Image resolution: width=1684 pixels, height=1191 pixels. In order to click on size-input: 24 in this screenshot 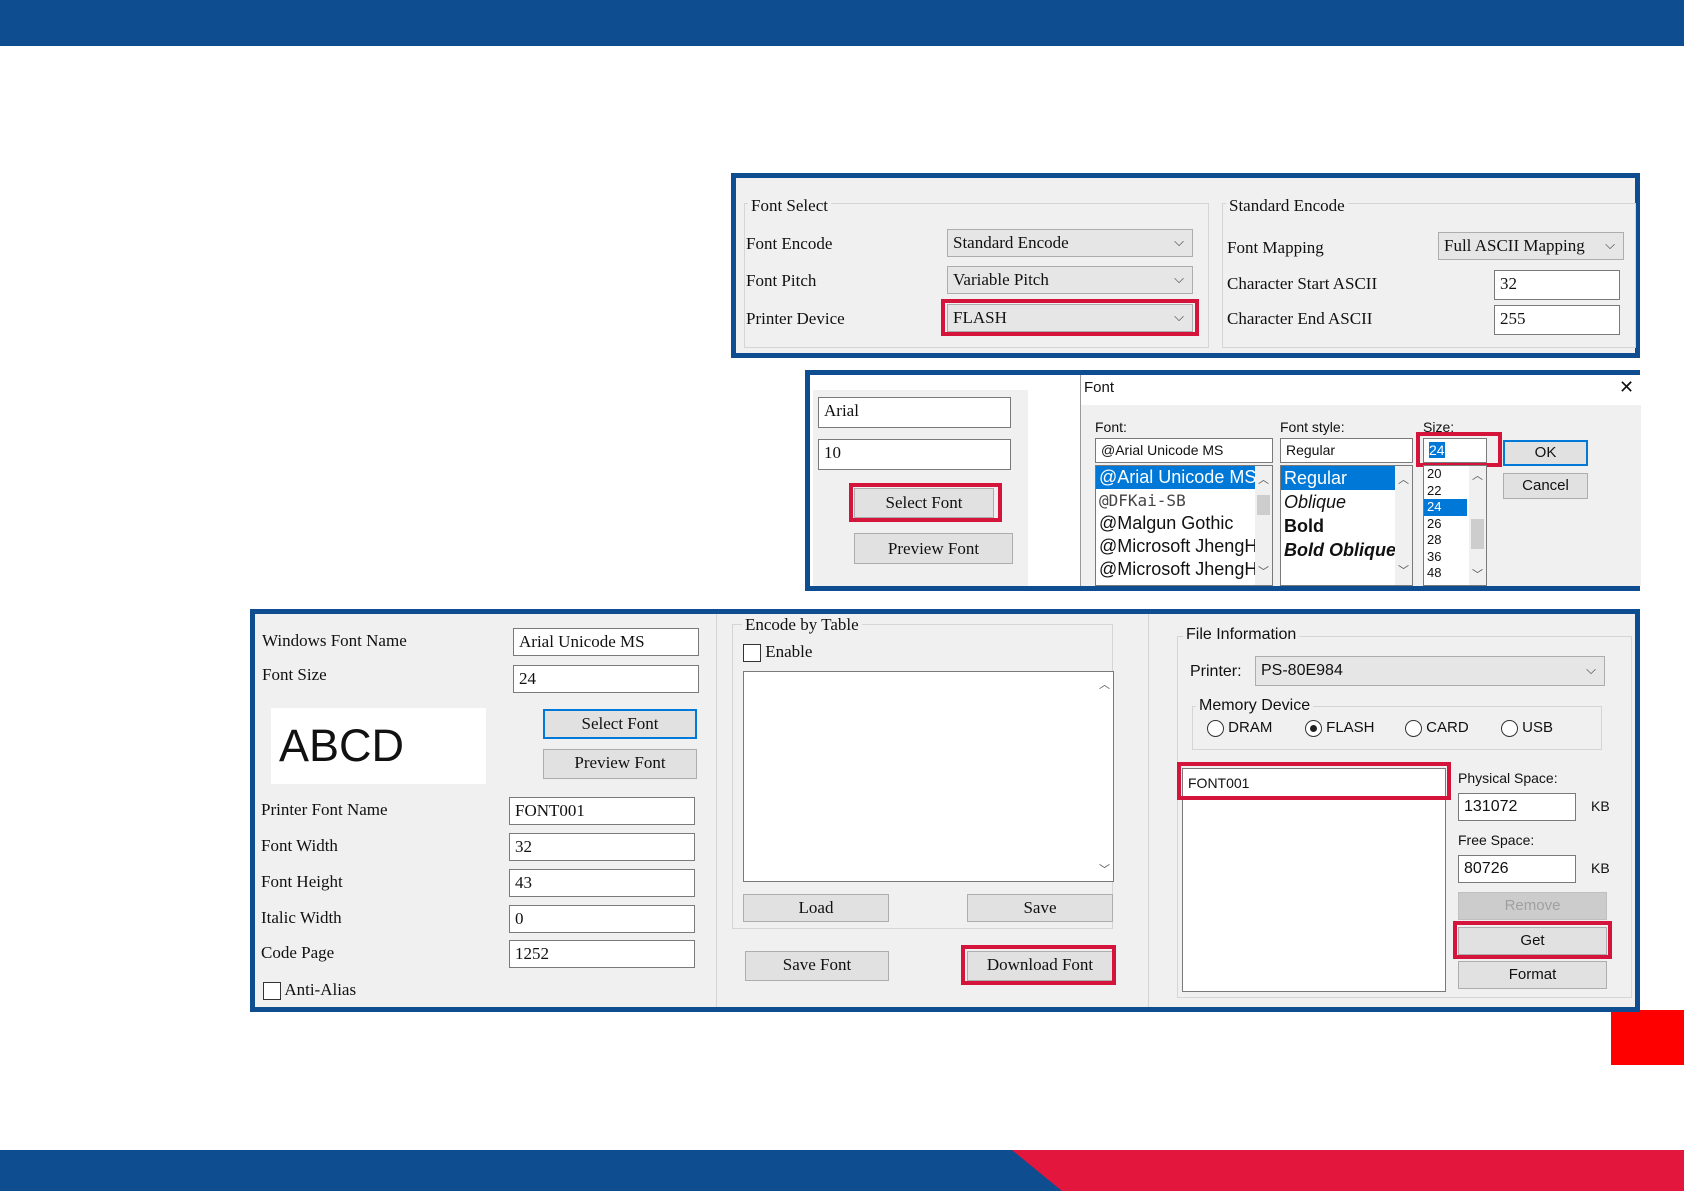, I will do `click(1455, 450)`.